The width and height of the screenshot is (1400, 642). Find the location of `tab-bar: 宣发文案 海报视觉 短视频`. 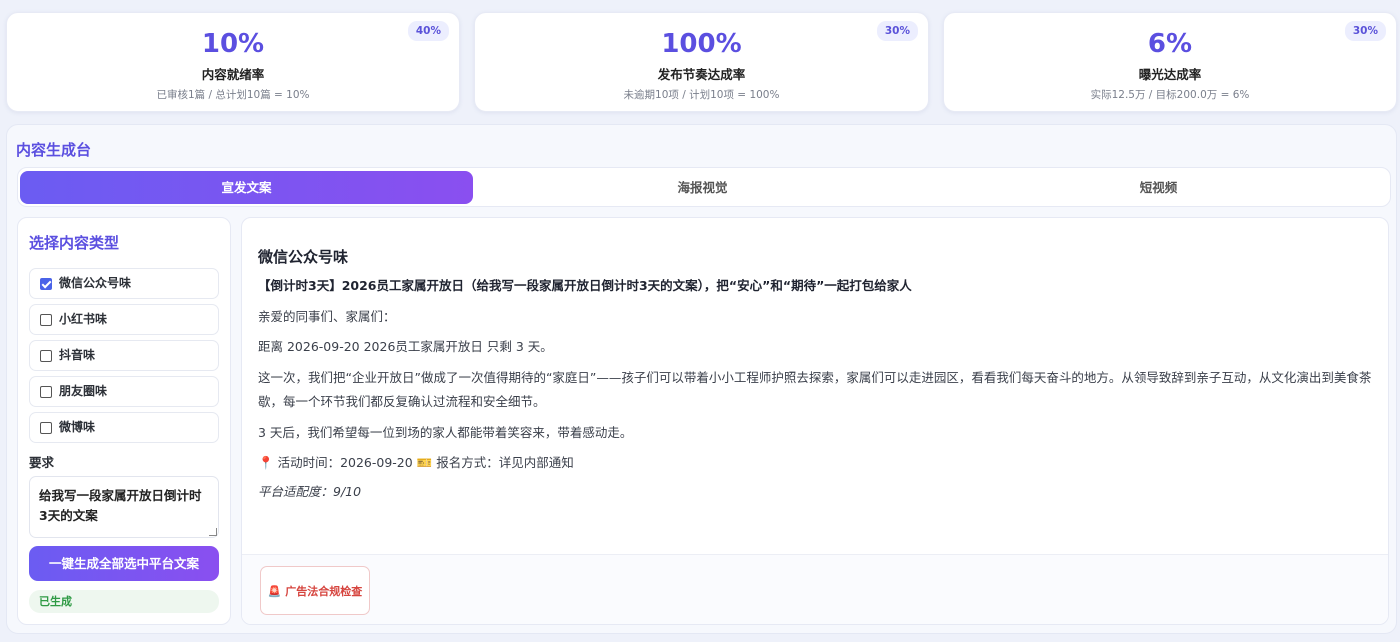

tab-bar: 宣发文案 海报视觉 短视频 is located at coordinates (704, 187).